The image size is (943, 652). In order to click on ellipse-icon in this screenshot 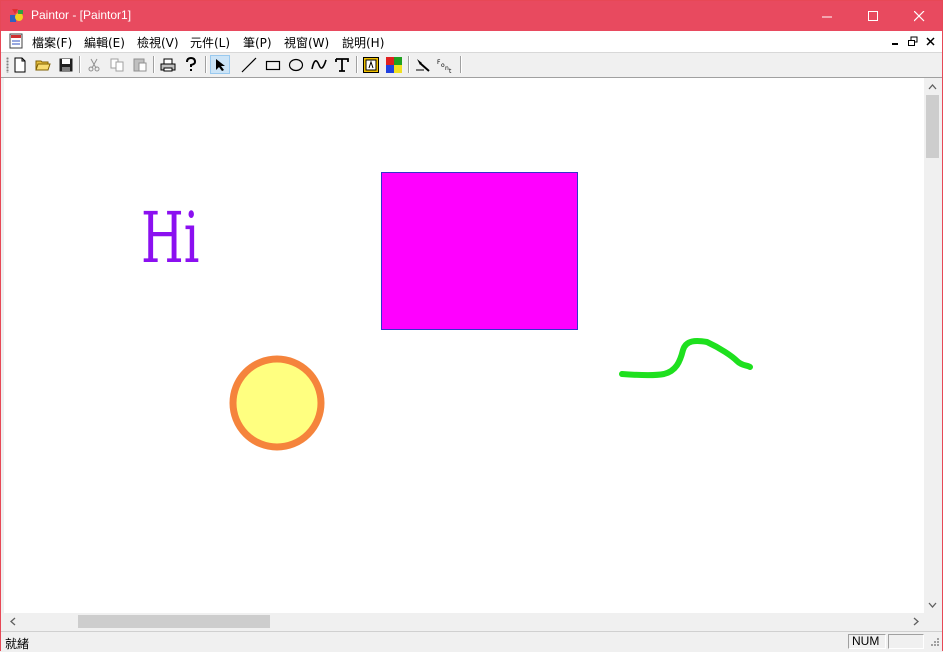, I will do `click(296, 64)`.